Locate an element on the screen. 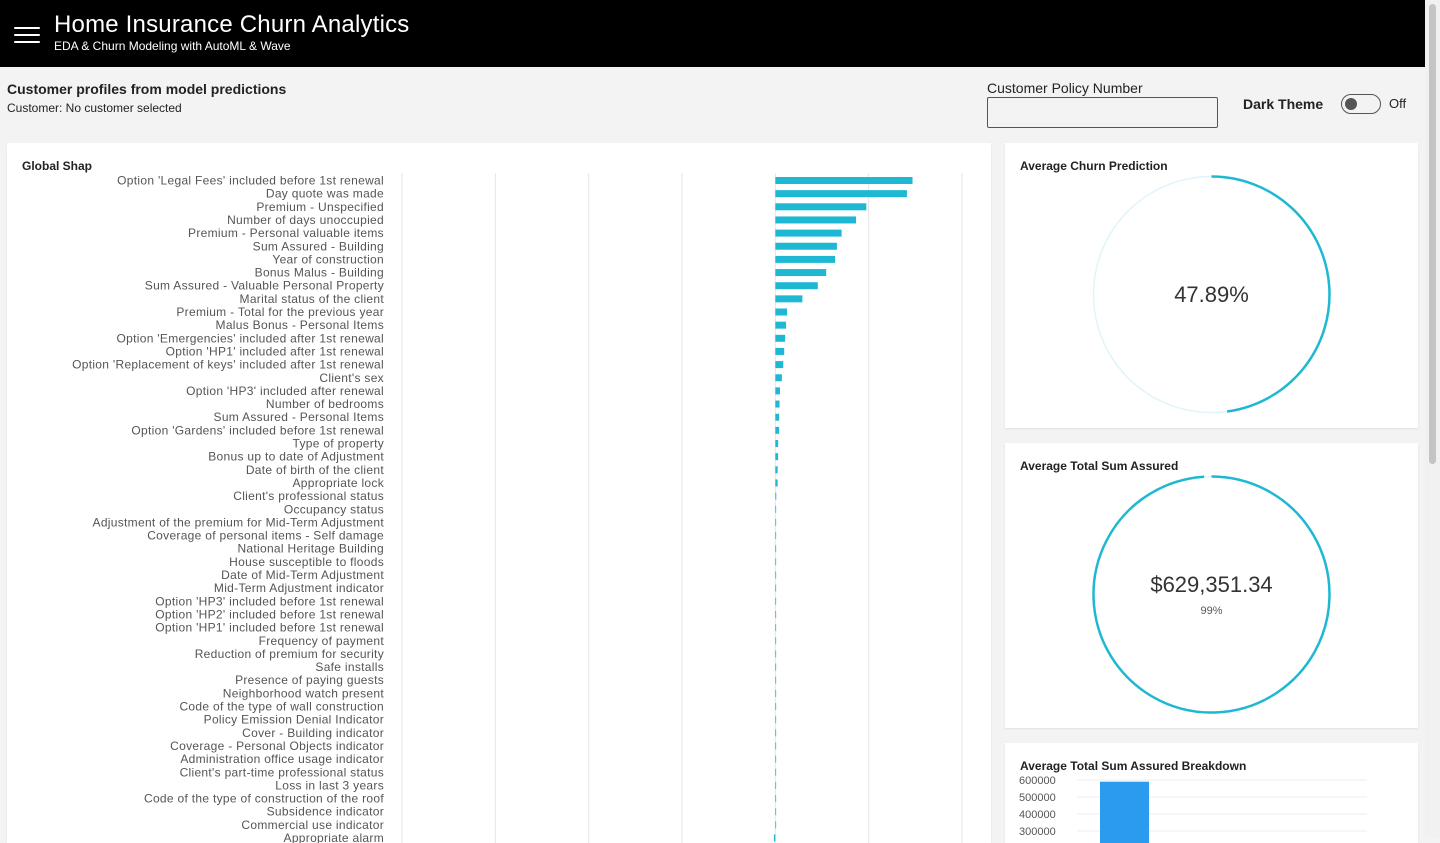 The image size is (1440, 843). hamburger-menu-icon is located at coordinates (27, 36).